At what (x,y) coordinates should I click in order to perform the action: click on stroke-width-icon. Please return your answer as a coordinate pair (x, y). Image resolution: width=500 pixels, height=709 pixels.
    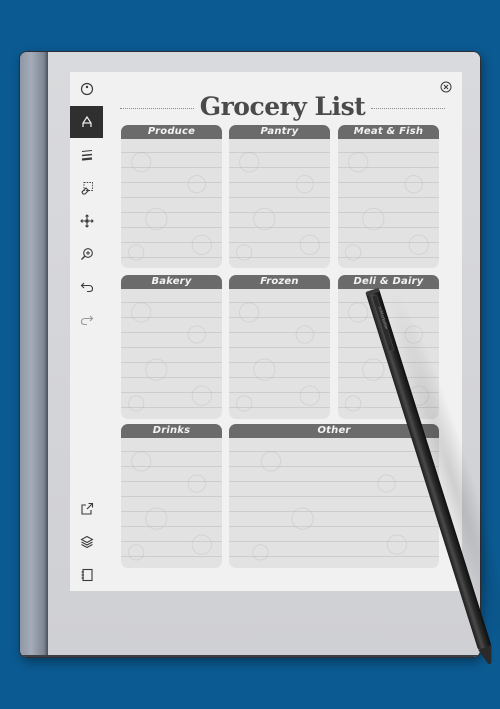
    Looking at the image, I should click on (86, 155).